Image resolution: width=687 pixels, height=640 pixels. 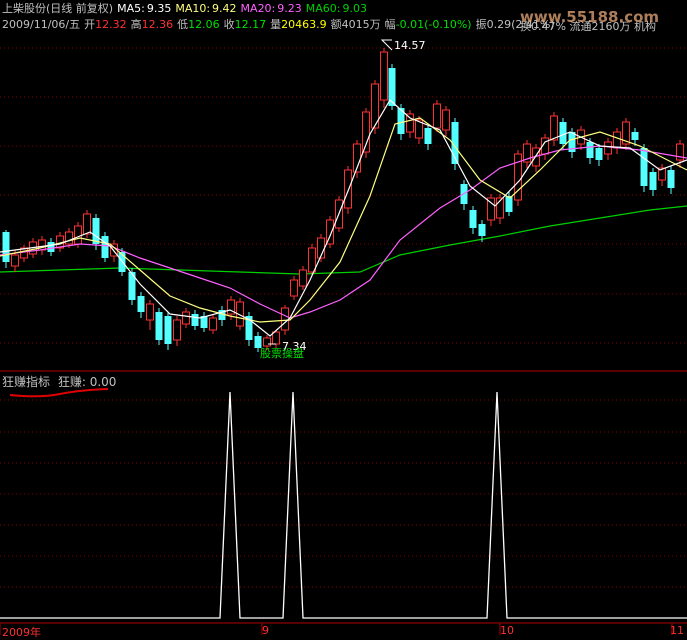 What do you see at coordinates (26, 382) in the screenshot?
I see `indicator-name: 狂赚指标` at bounding box center [26, 382].